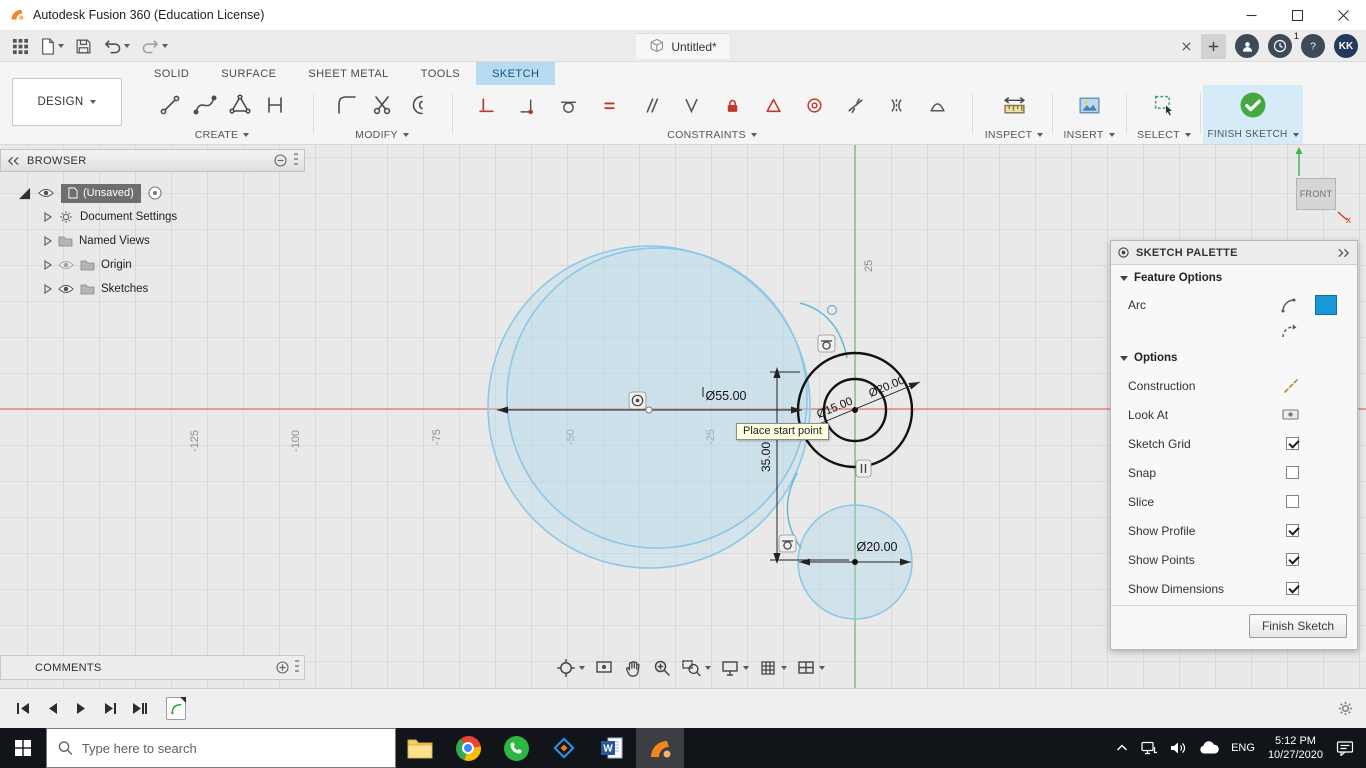  What do you see at coordinates (282, 667) in the screenshot?
I see `expand-comments-icon` at bounding box center [282, 667].